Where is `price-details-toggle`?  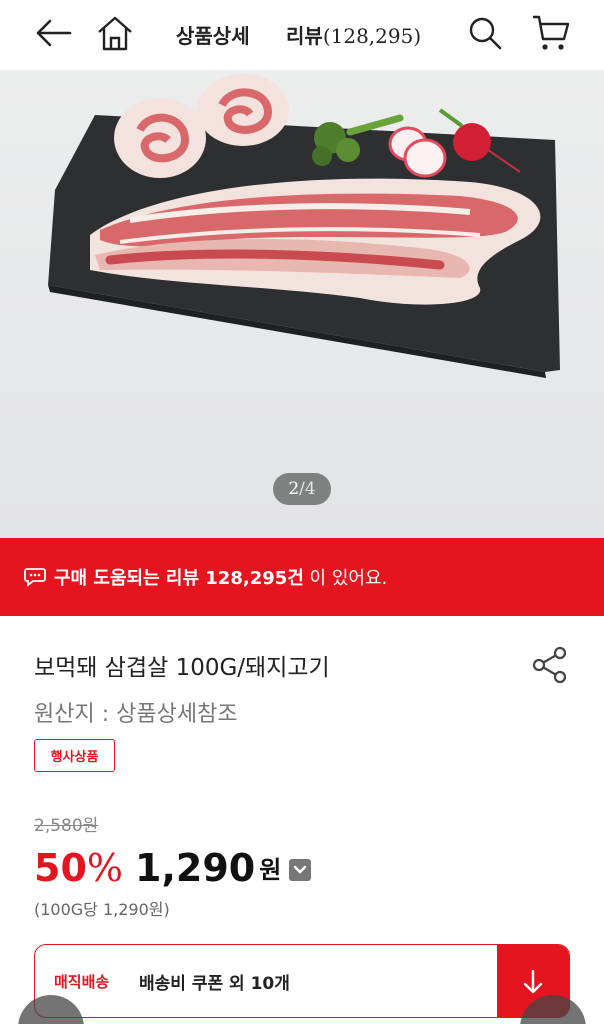 price-details-toggle is located at coordinates (300, 870).